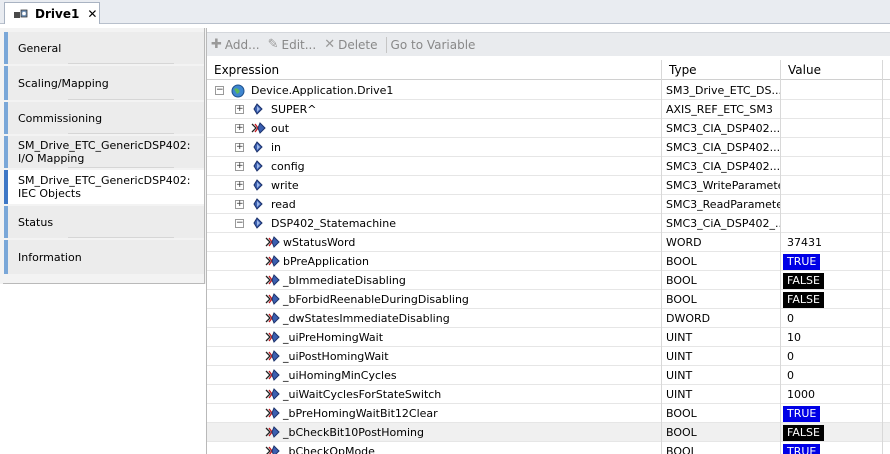 The image size is (890, 454). What do you see at coordinates (104, 118) in the screenshot?
I see `nav-item-commissioning: Commissioning` at bounding box center [104, 118].